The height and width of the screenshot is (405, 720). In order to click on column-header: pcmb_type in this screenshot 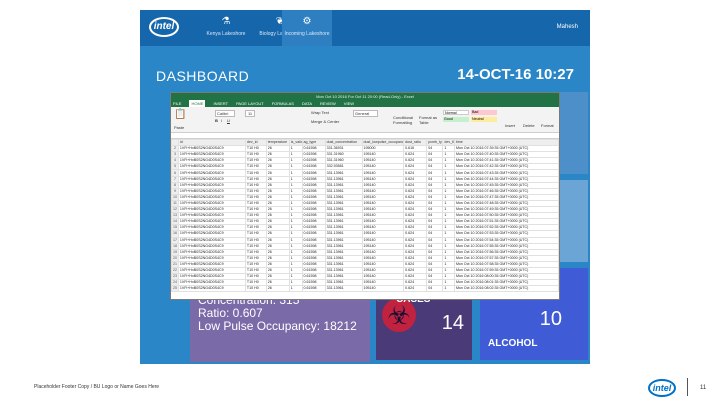, I will do `click(435, 142)`.